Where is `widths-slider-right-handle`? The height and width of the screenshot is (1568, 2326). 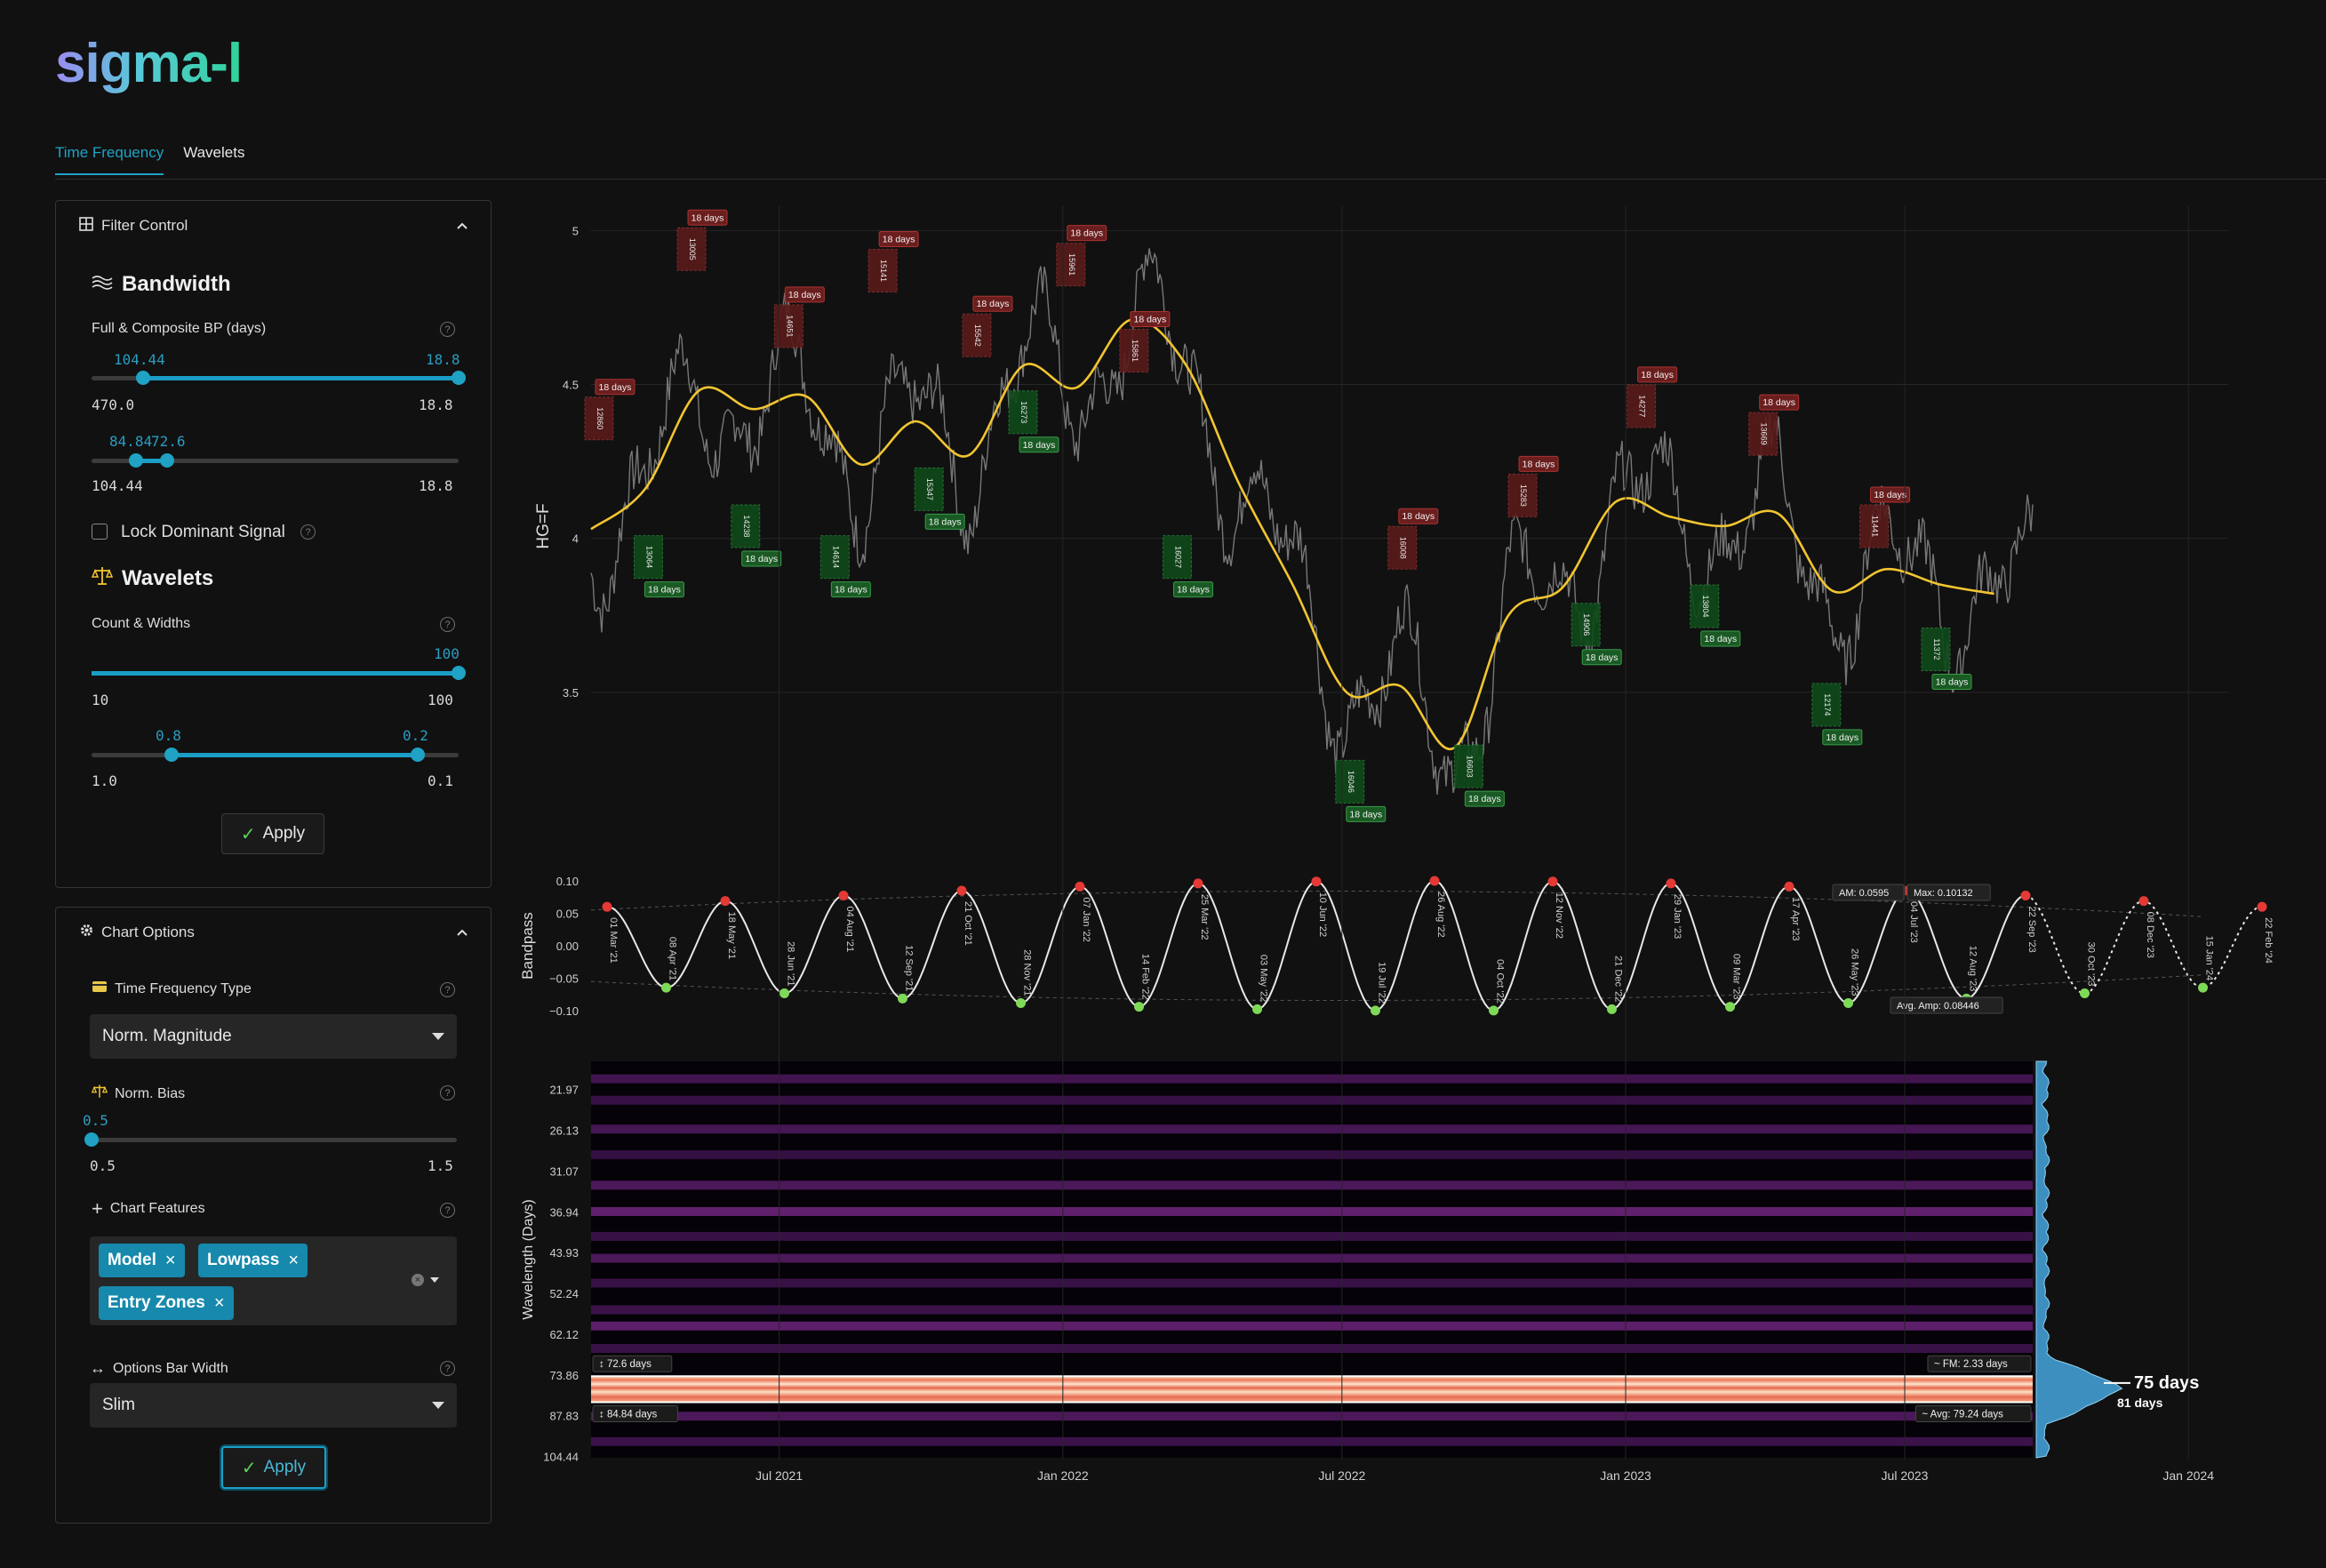 widths-slider-right-handle is located at coordinates (418, 755).